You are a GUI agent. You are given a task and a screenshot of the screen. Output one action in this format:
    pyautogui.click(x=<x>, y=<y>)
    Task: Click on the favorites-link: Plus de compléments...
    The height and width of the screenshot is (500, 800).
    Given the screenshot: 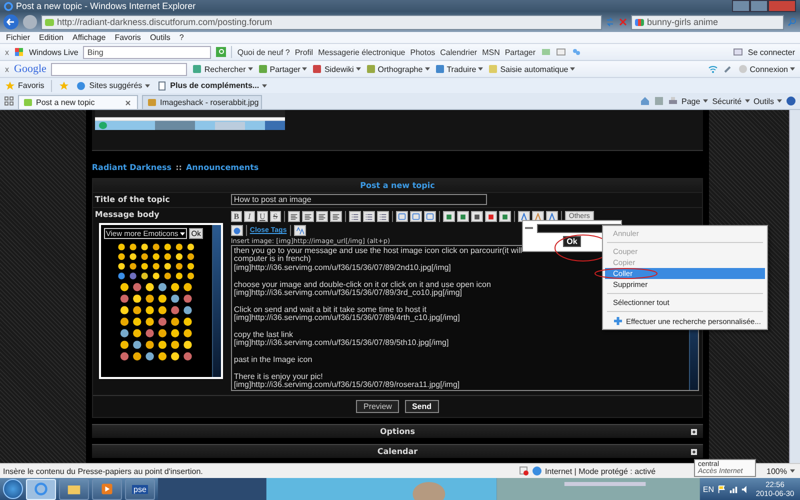 What is the action you would take?
    pyautogui.click(x=212, y=85)
    